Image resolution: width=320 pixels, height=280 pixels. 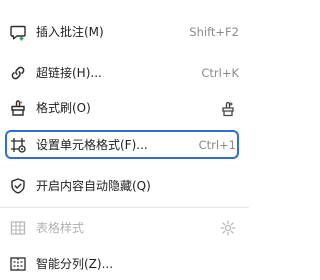 I want to click on shield-icon, so click(x=18, y=186).